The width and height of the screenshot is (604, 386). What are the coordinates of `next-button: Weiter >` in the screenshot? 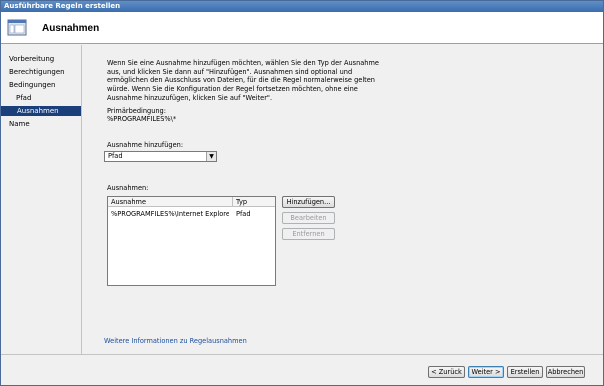 It's located at (486, 372).